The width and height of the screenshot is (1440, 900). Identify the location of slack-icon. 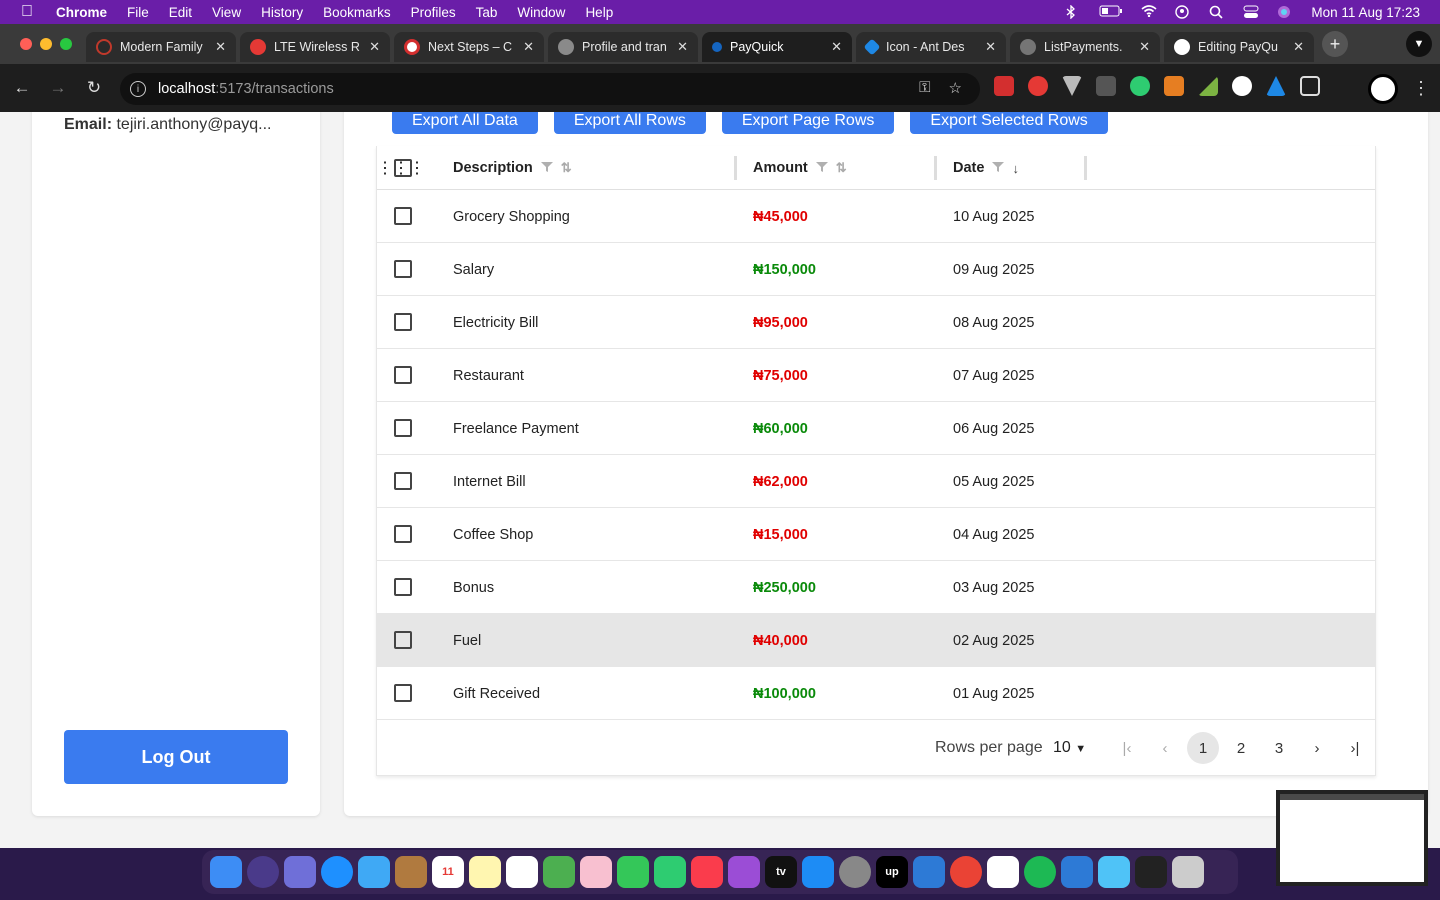
(1003, 872).